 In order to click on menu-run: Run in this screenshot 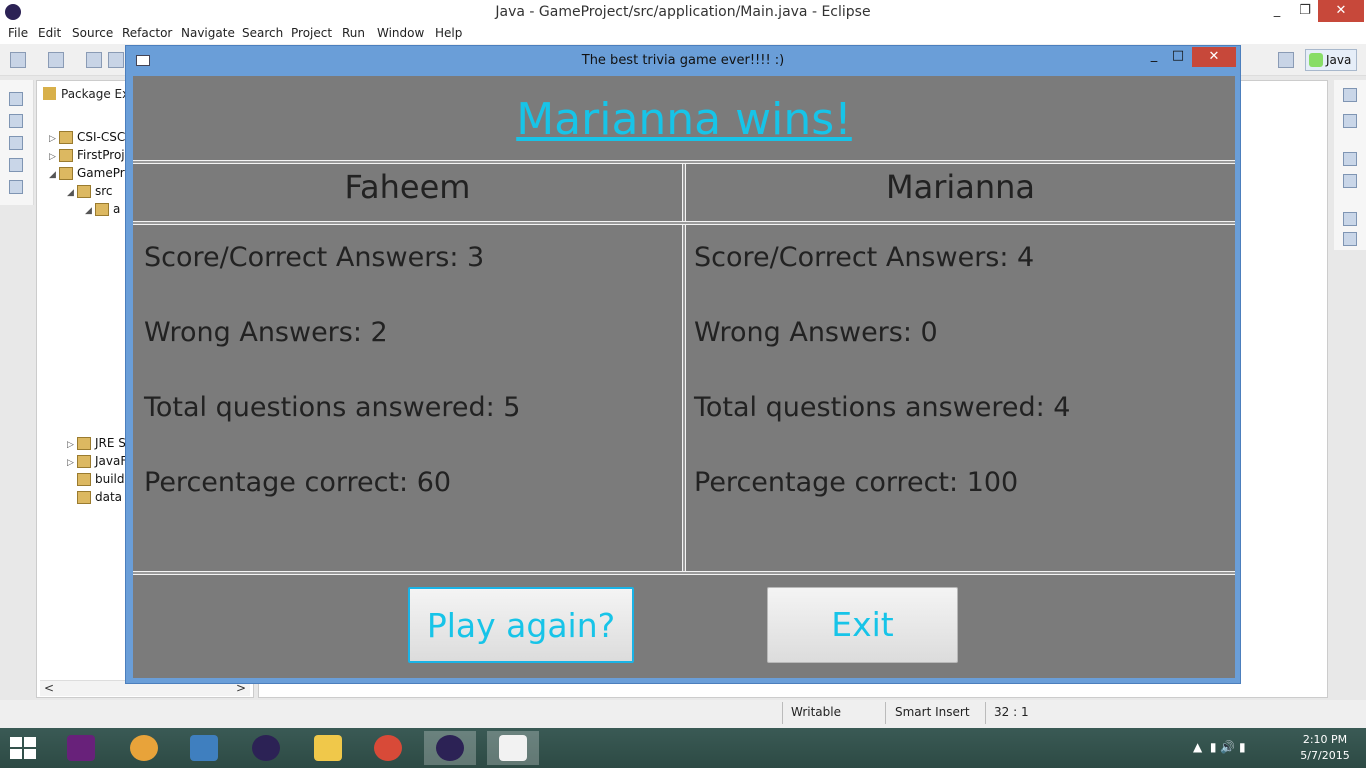, I will do `click(353, 33)`.